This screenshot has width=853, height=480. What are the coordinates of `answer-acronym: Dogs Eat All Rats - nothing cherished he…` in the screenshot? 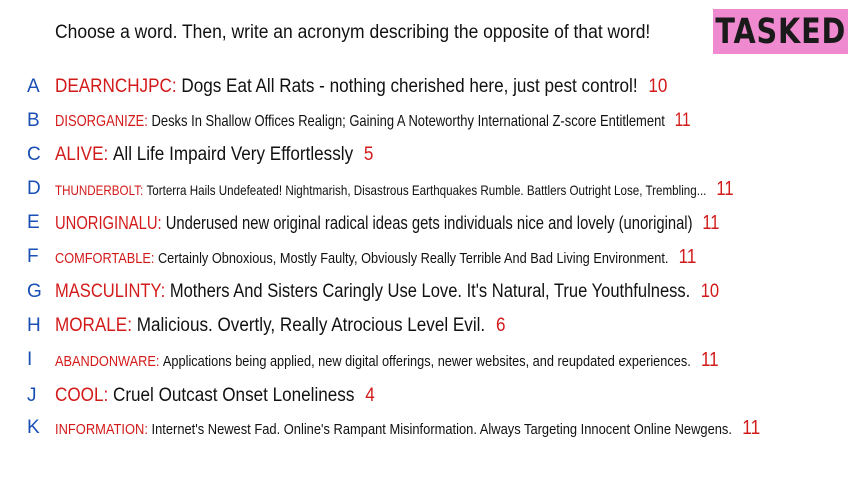 It's located at (409, 86).